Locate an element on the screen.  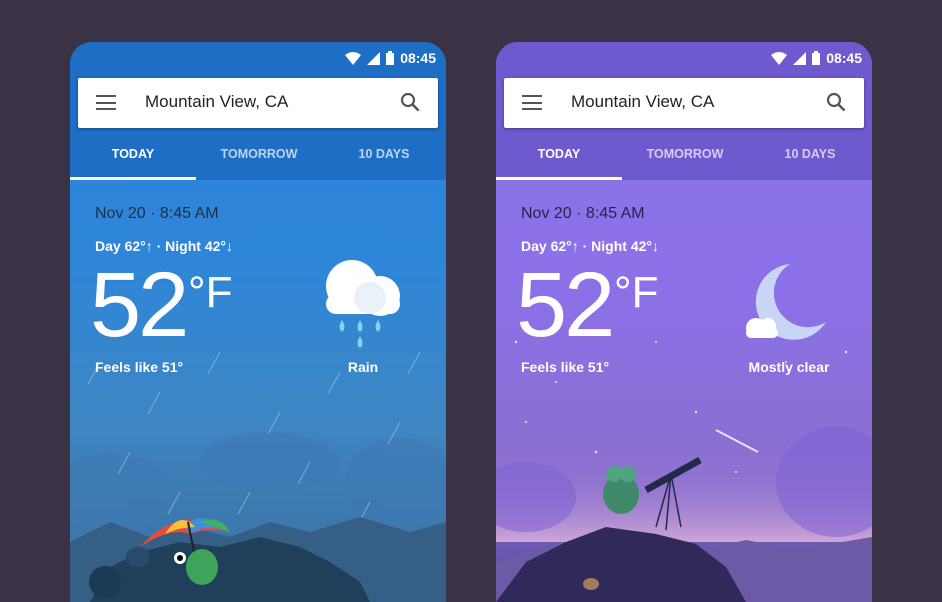
condition-label: Mostly clear is located at coordinates (789, 367).